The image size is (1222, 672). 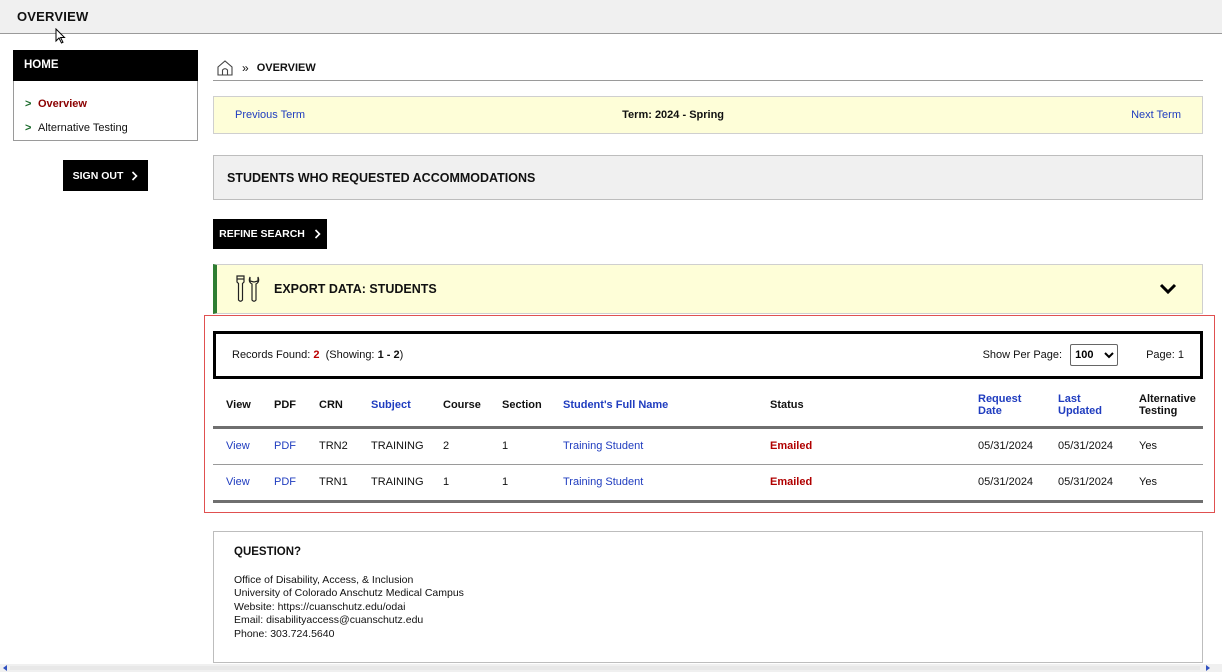 I want to click on sidebar-nav: > Overview > Alternative Testing, so click(x=105, y=111).